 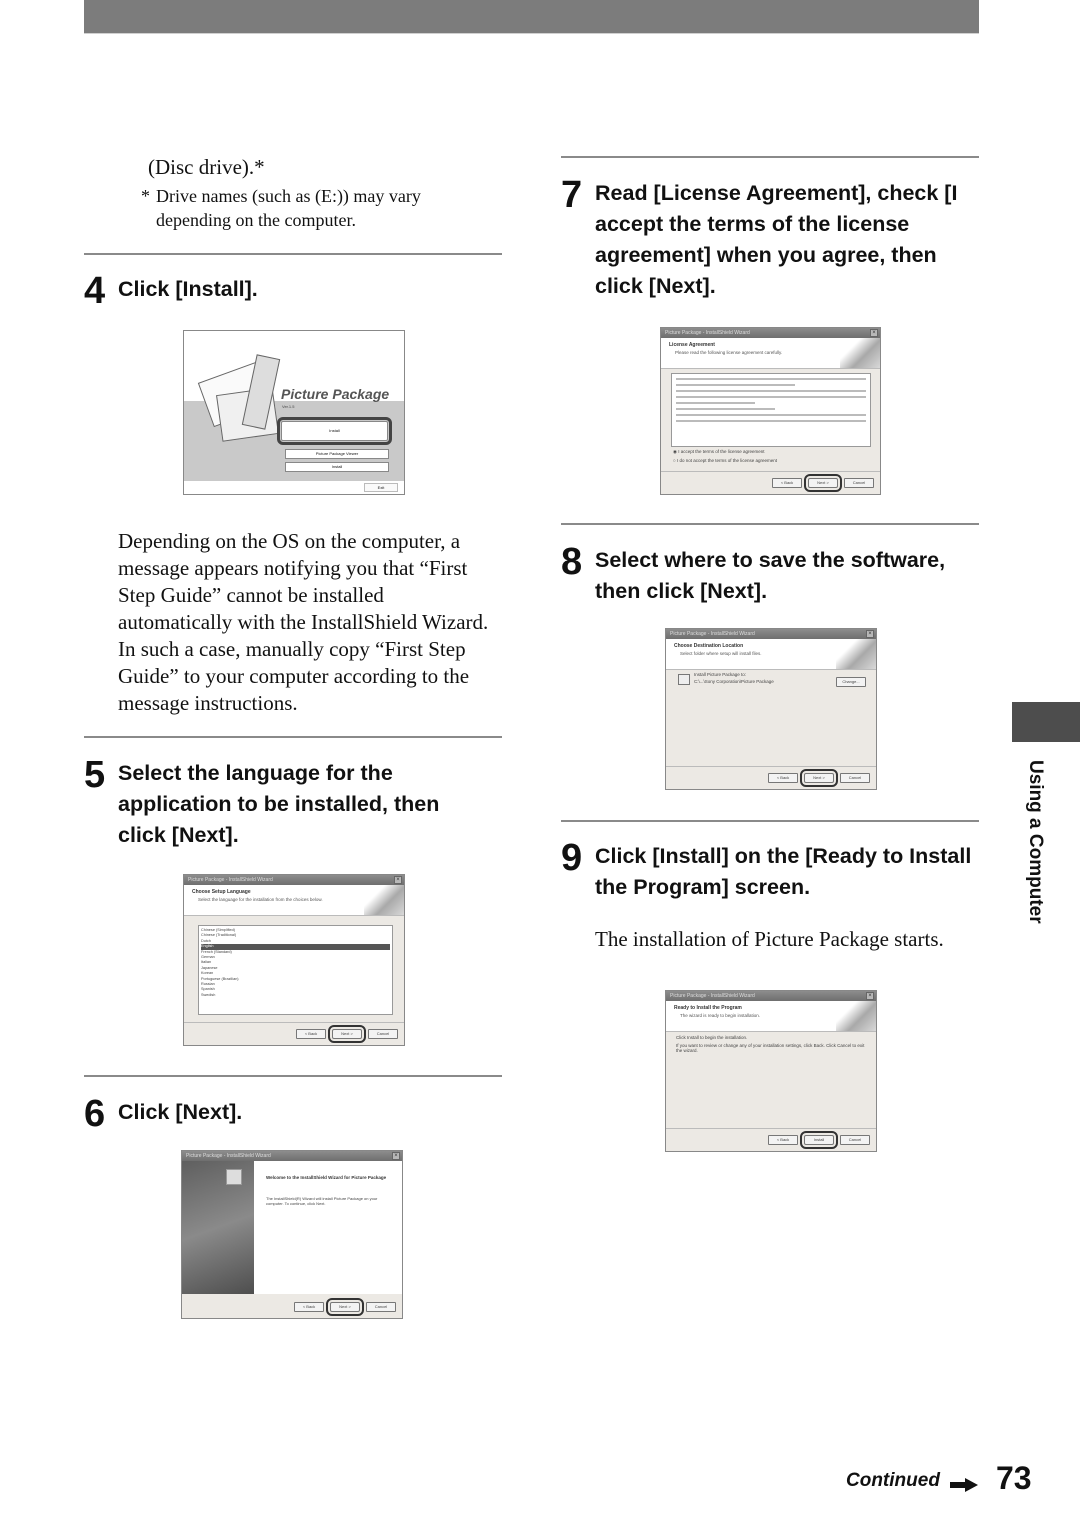 What do you see at coordinates (94, 1114) in the screenshot?
I see `step-number: 6` at bounding box center [94, 1114].